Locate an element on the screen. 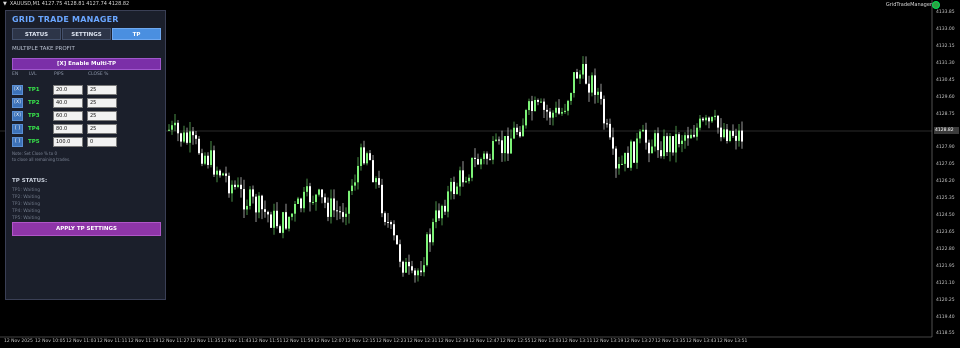 This screenshot has width=960, height=348. tp5-close-input: 0 is located at coordinates (102, 142).